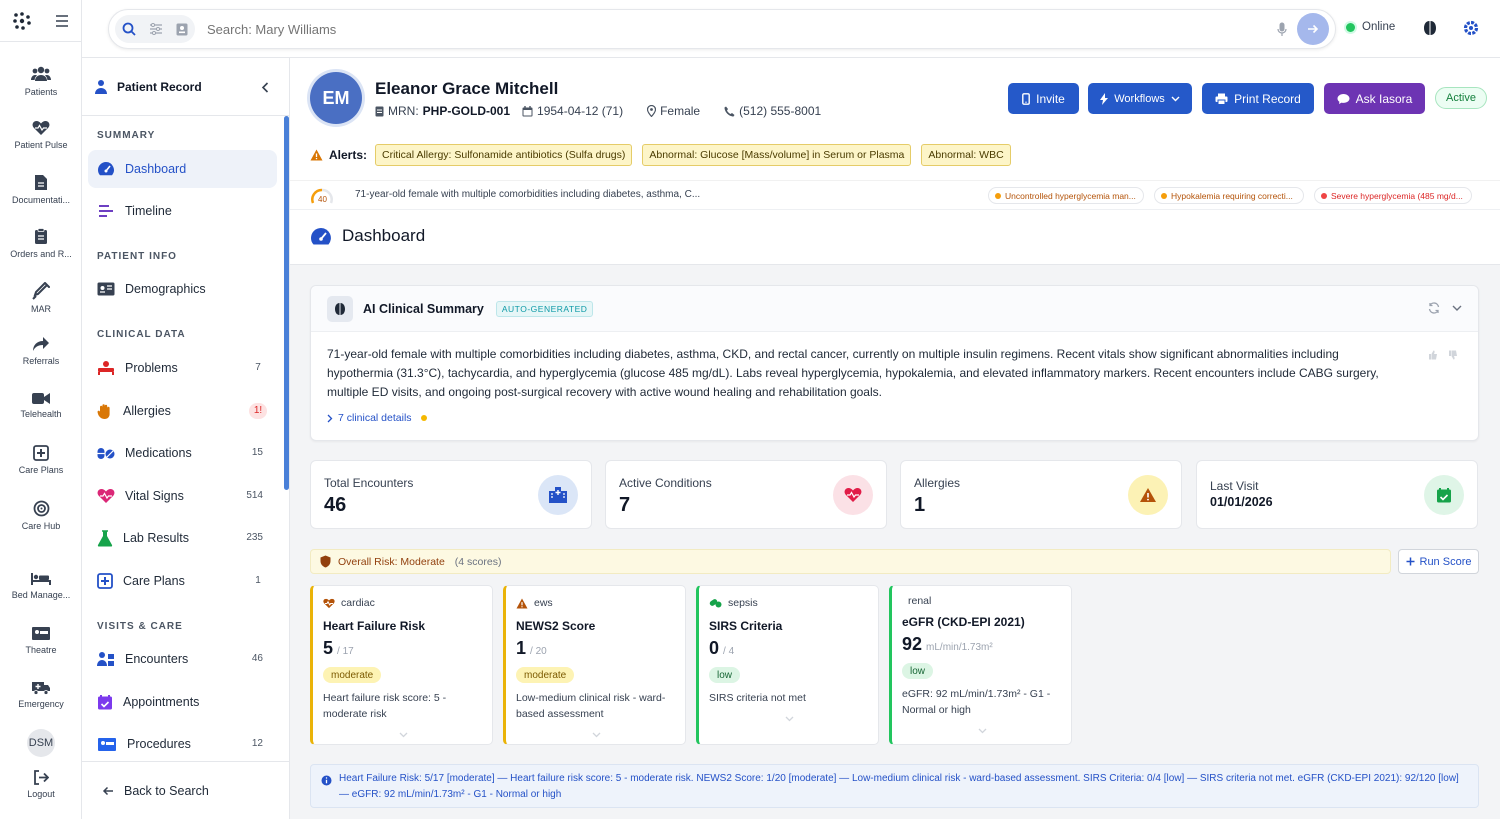  I want to click on stat-card-total-encounters: Total Encounters 46, so click(451, 494).